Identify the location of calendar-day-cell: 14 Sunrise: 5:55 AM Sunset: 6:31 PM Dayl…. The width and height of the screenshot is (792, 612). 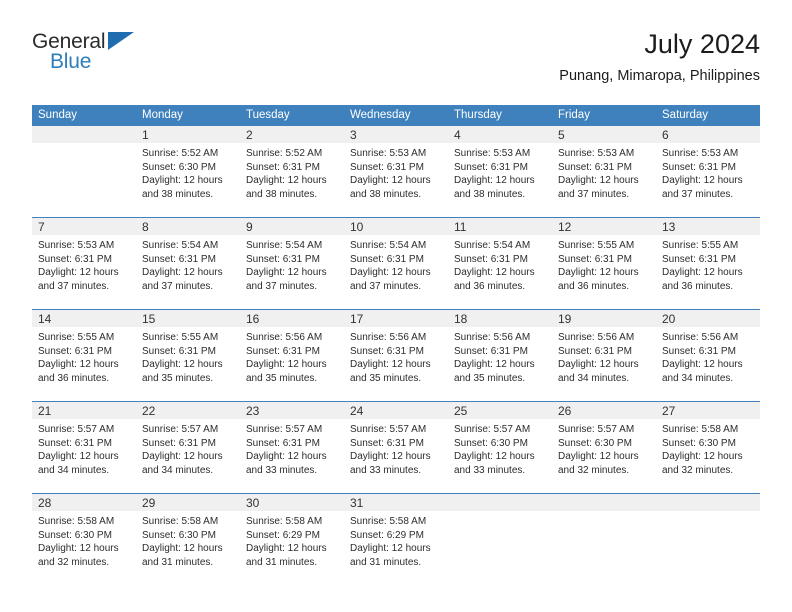
(84, 355).